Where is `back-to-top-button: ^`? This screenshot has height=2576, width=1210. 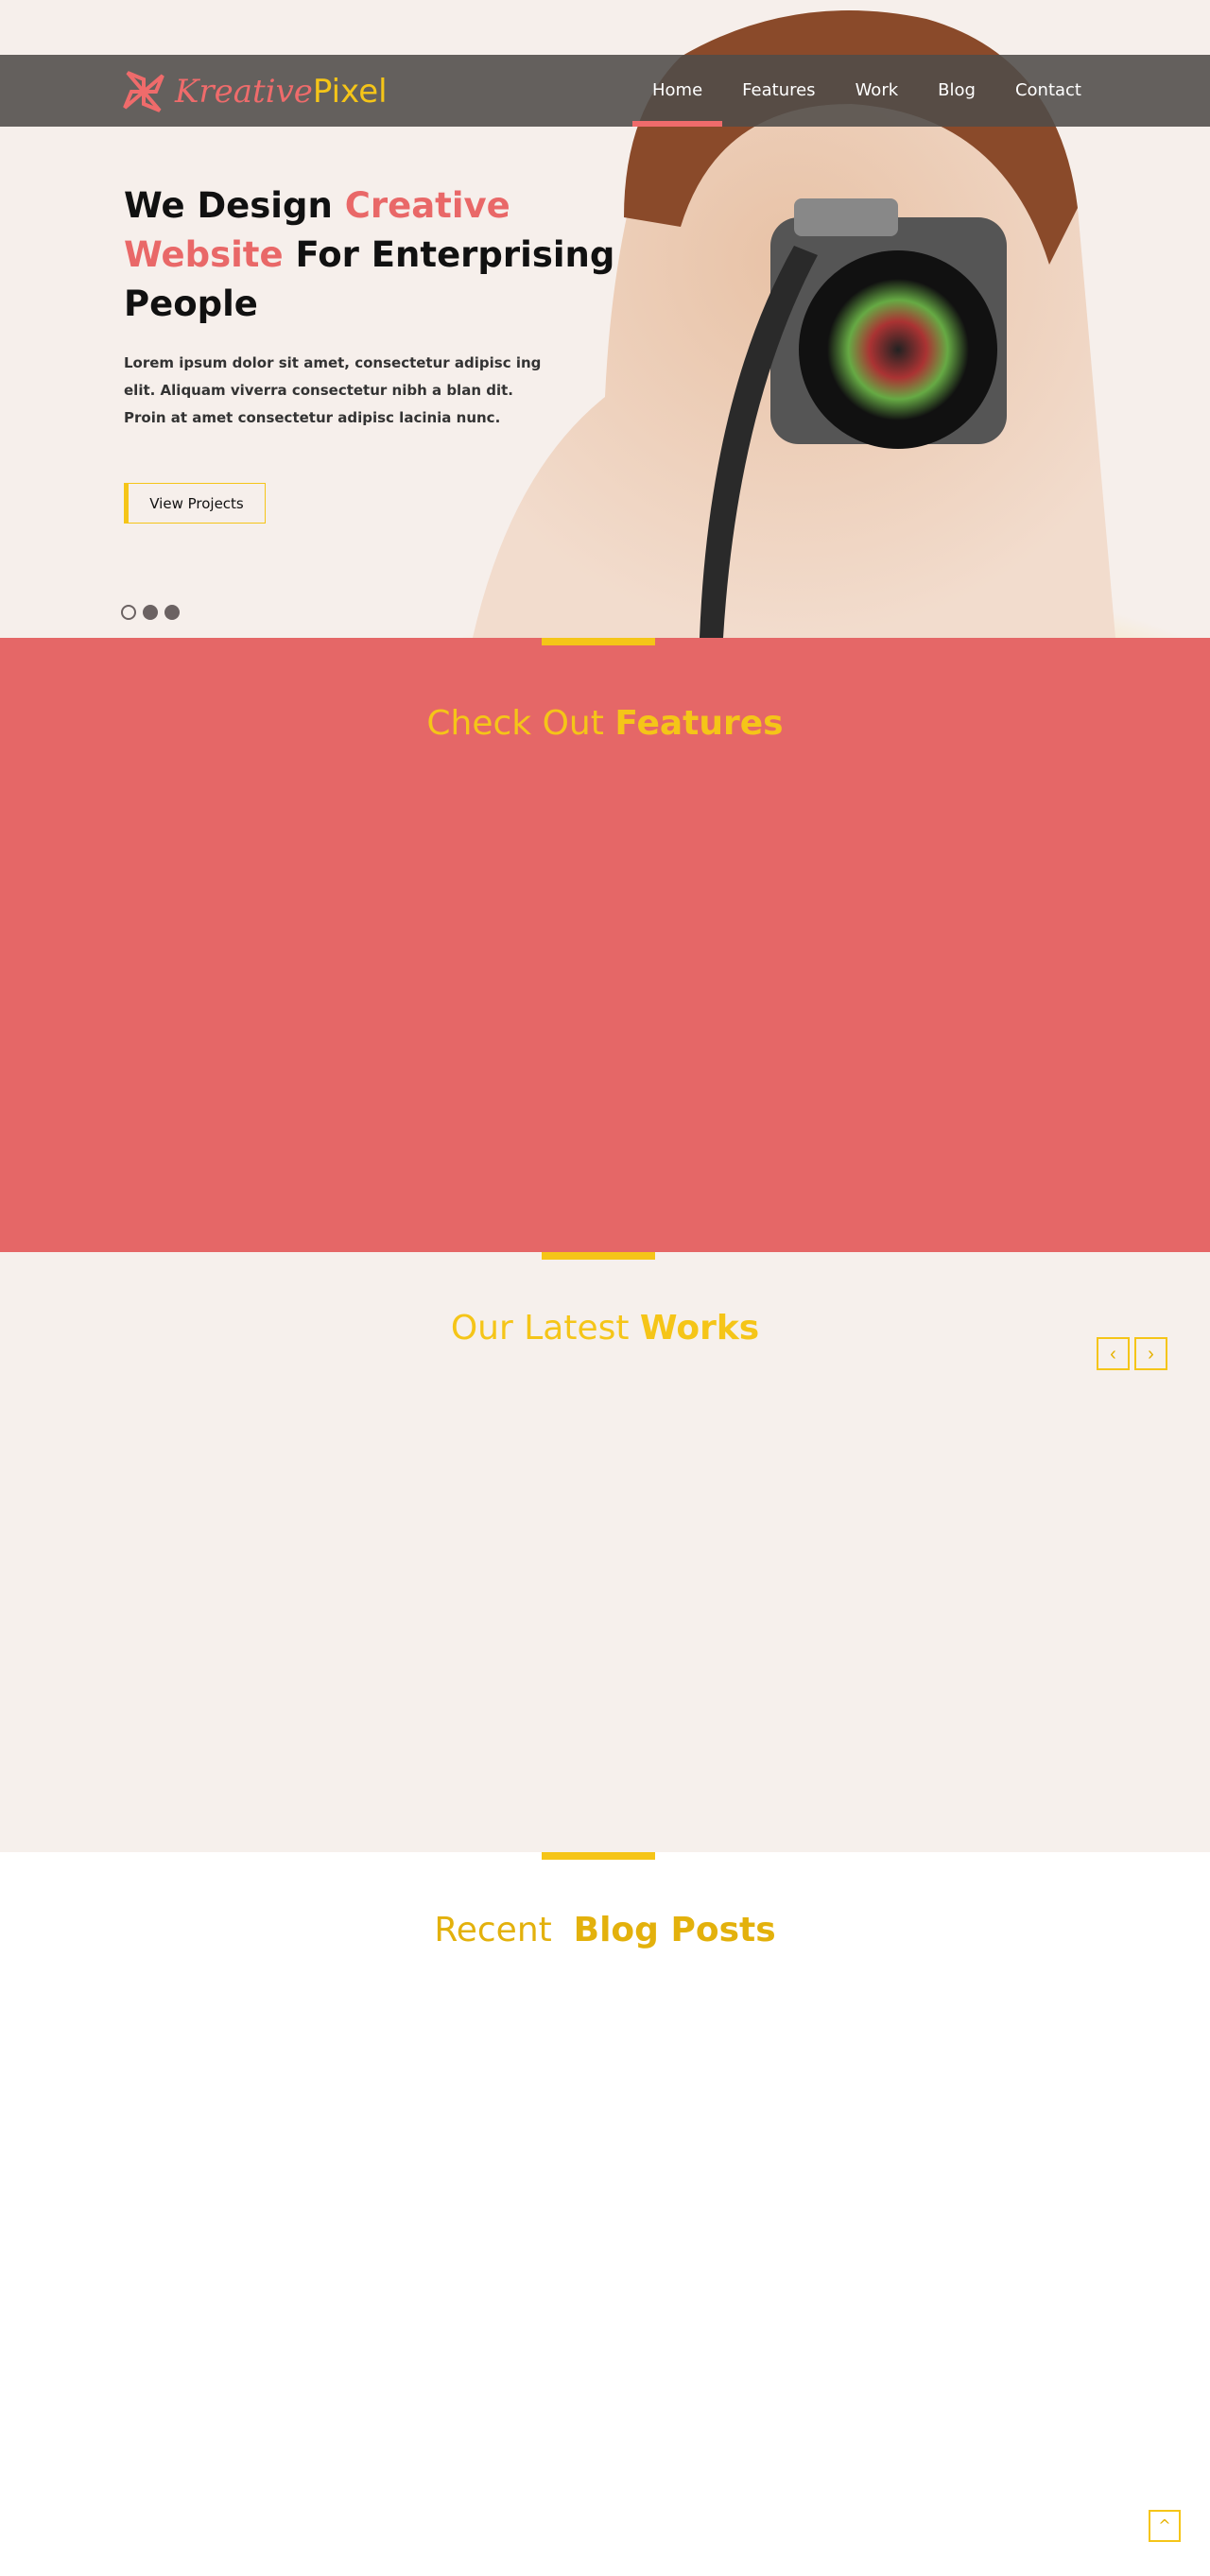 back-to-top-button: ^ is located at coordinates (1165, 2526).